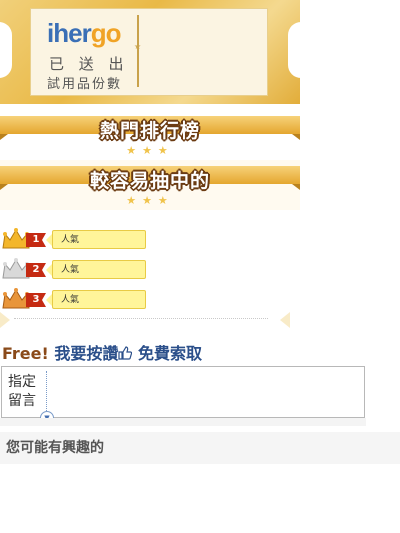 The width and height of the screenshot is (400, 533). Describe the element at coordinates (46, 392) in the screenshot. I see `message-separator` at that location.